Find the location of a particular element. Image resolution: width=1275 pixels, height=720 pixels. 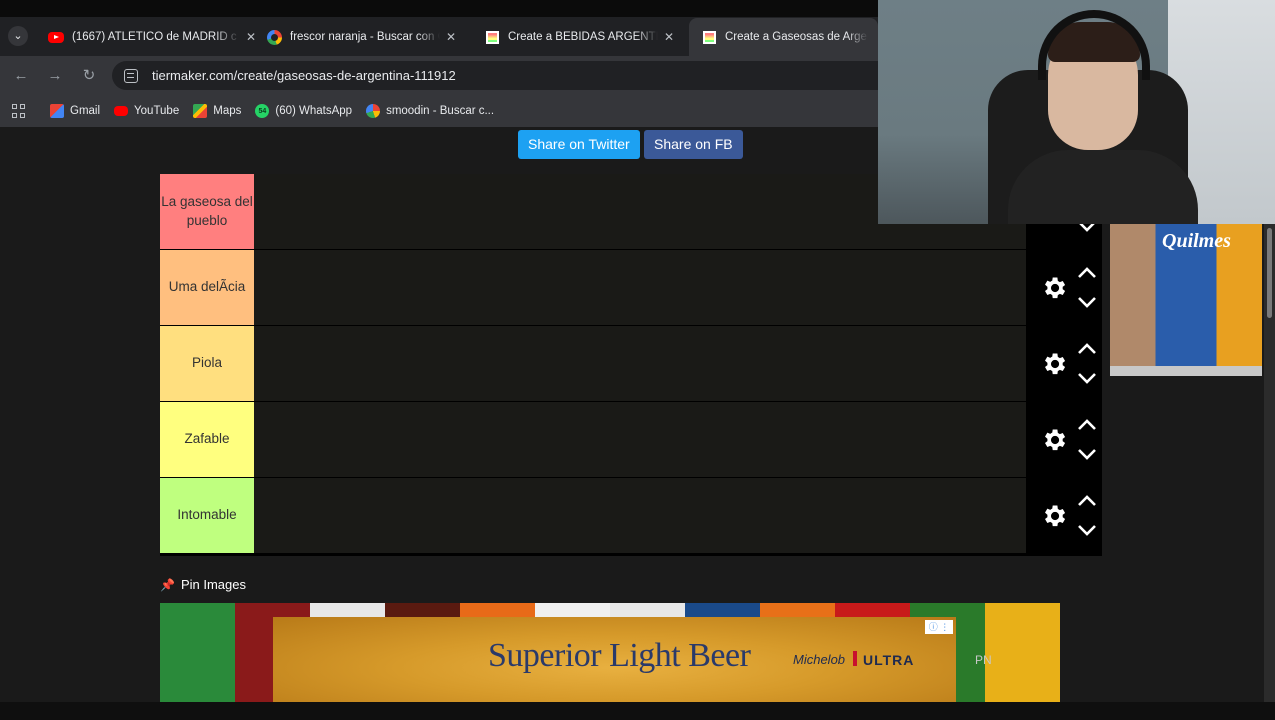

side-ad-brand: Quilmes is located at coordinates (1196, 241).